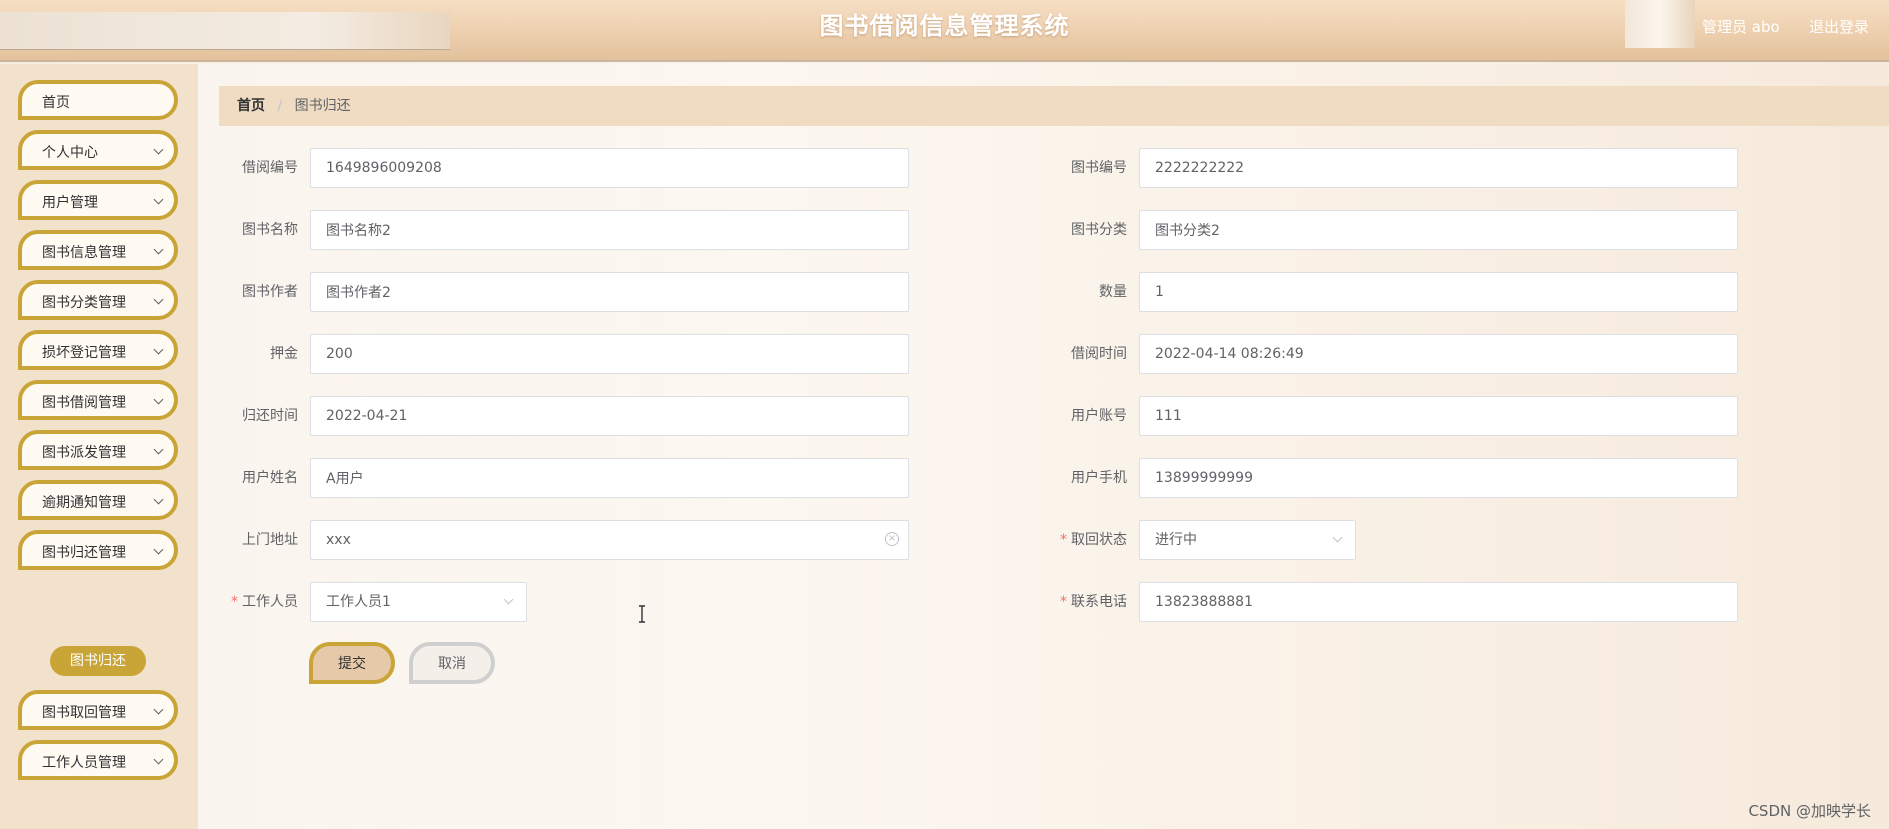 The image size is (1889, 829). What do you see at coordinates (1099, 168) in the screenshot?
I see `book-no-label: 图书编号` at bounding box center [1099, 168].